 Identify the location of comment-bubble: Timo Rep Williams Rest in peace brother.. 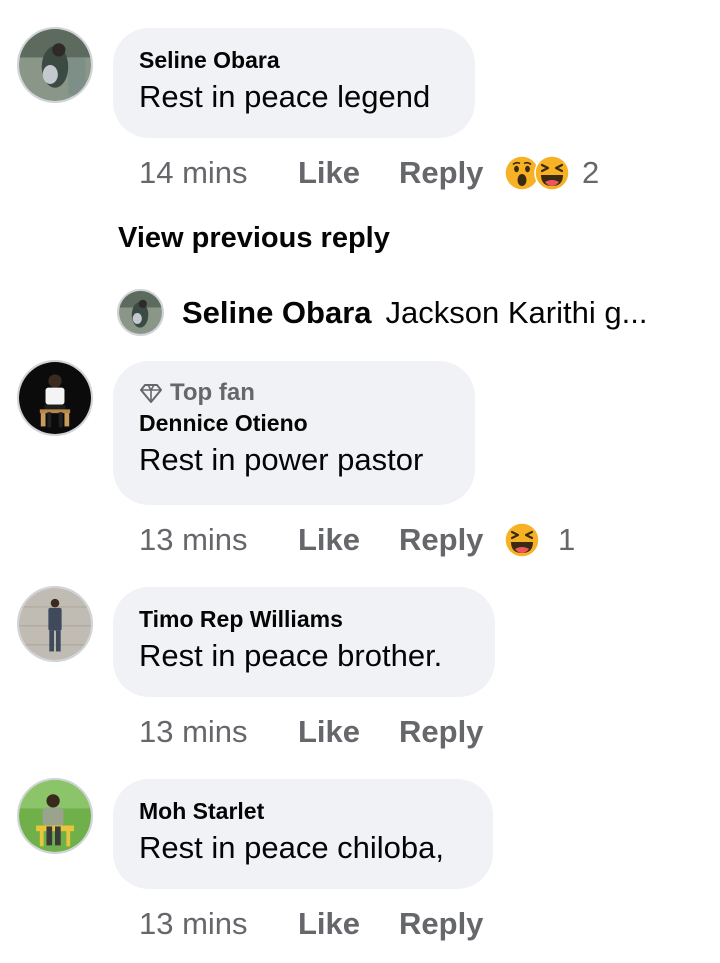
(304, 642).